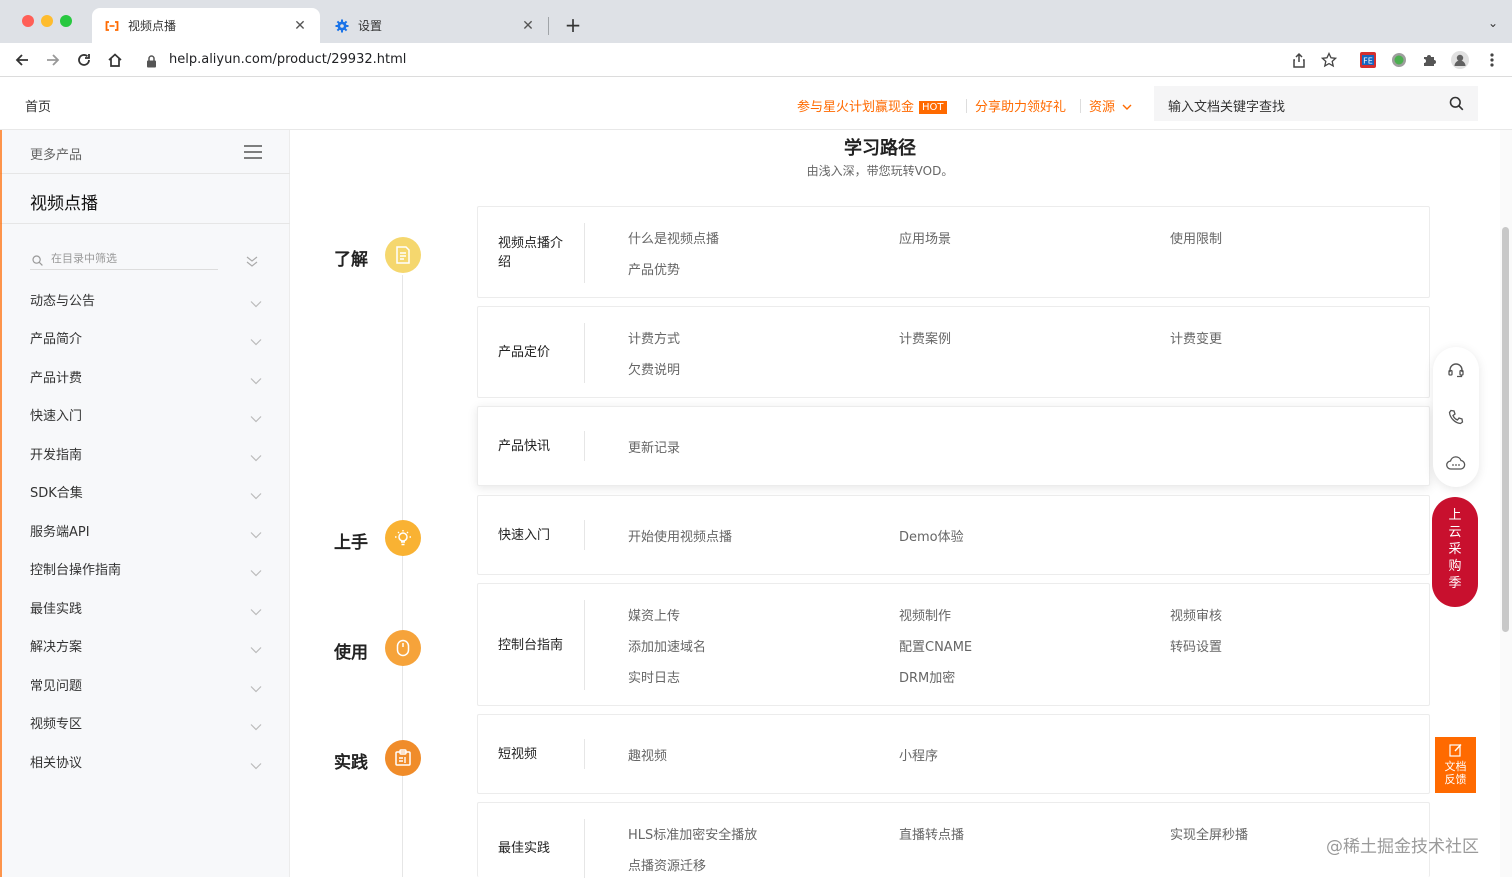  Describe the element at coordinates (1456, 417) in the screenshot. I see `phone-icon` at that location.